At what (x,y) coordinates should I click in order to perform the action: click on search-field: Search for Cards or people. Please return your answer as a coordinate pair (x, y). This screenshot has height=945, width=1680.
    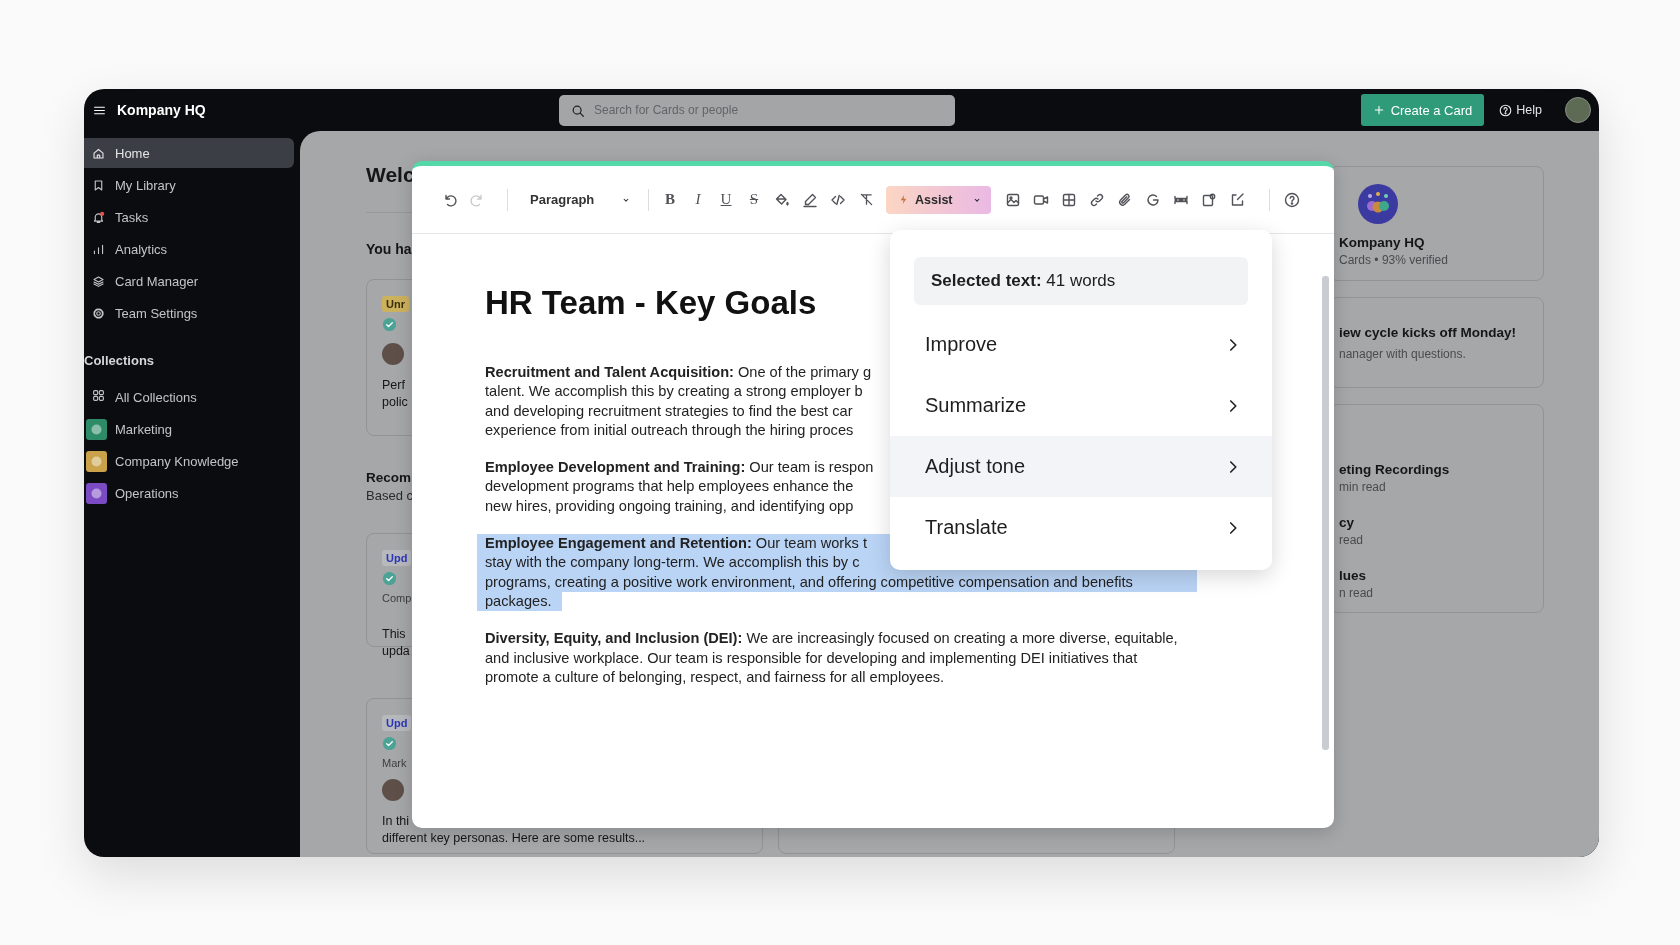
    Looking at the image, I should click on (757, 110).